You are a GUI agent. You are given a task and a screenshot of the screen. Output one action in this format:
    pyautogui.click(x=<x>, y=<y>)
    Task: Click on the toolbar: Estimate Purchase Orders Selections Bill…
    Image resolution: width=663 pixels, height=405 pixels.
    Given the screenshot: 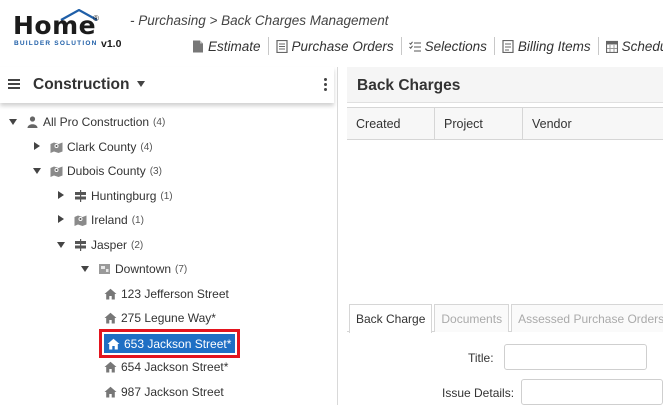 What is the action you would take?
    pyautogui.click(x=427, y=46)
    